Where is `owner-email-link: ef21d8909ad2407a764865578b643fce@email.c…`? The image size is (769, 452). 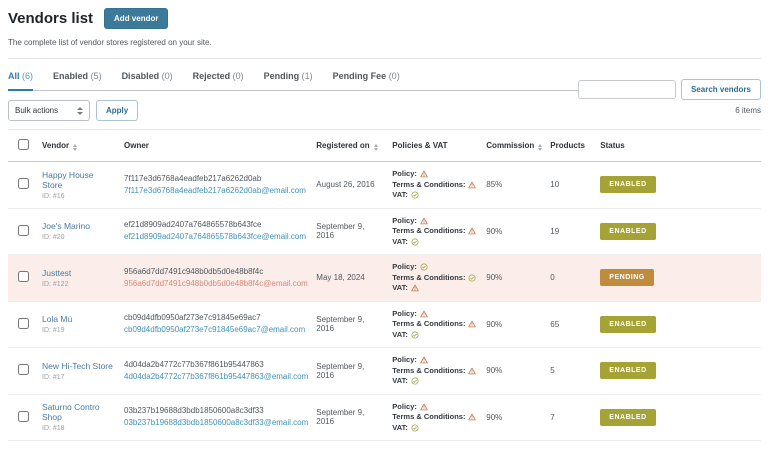
owner-email-link: ef21d8909ad2407a764865578b643fce@email.c… is located at coordinates (215, 237).